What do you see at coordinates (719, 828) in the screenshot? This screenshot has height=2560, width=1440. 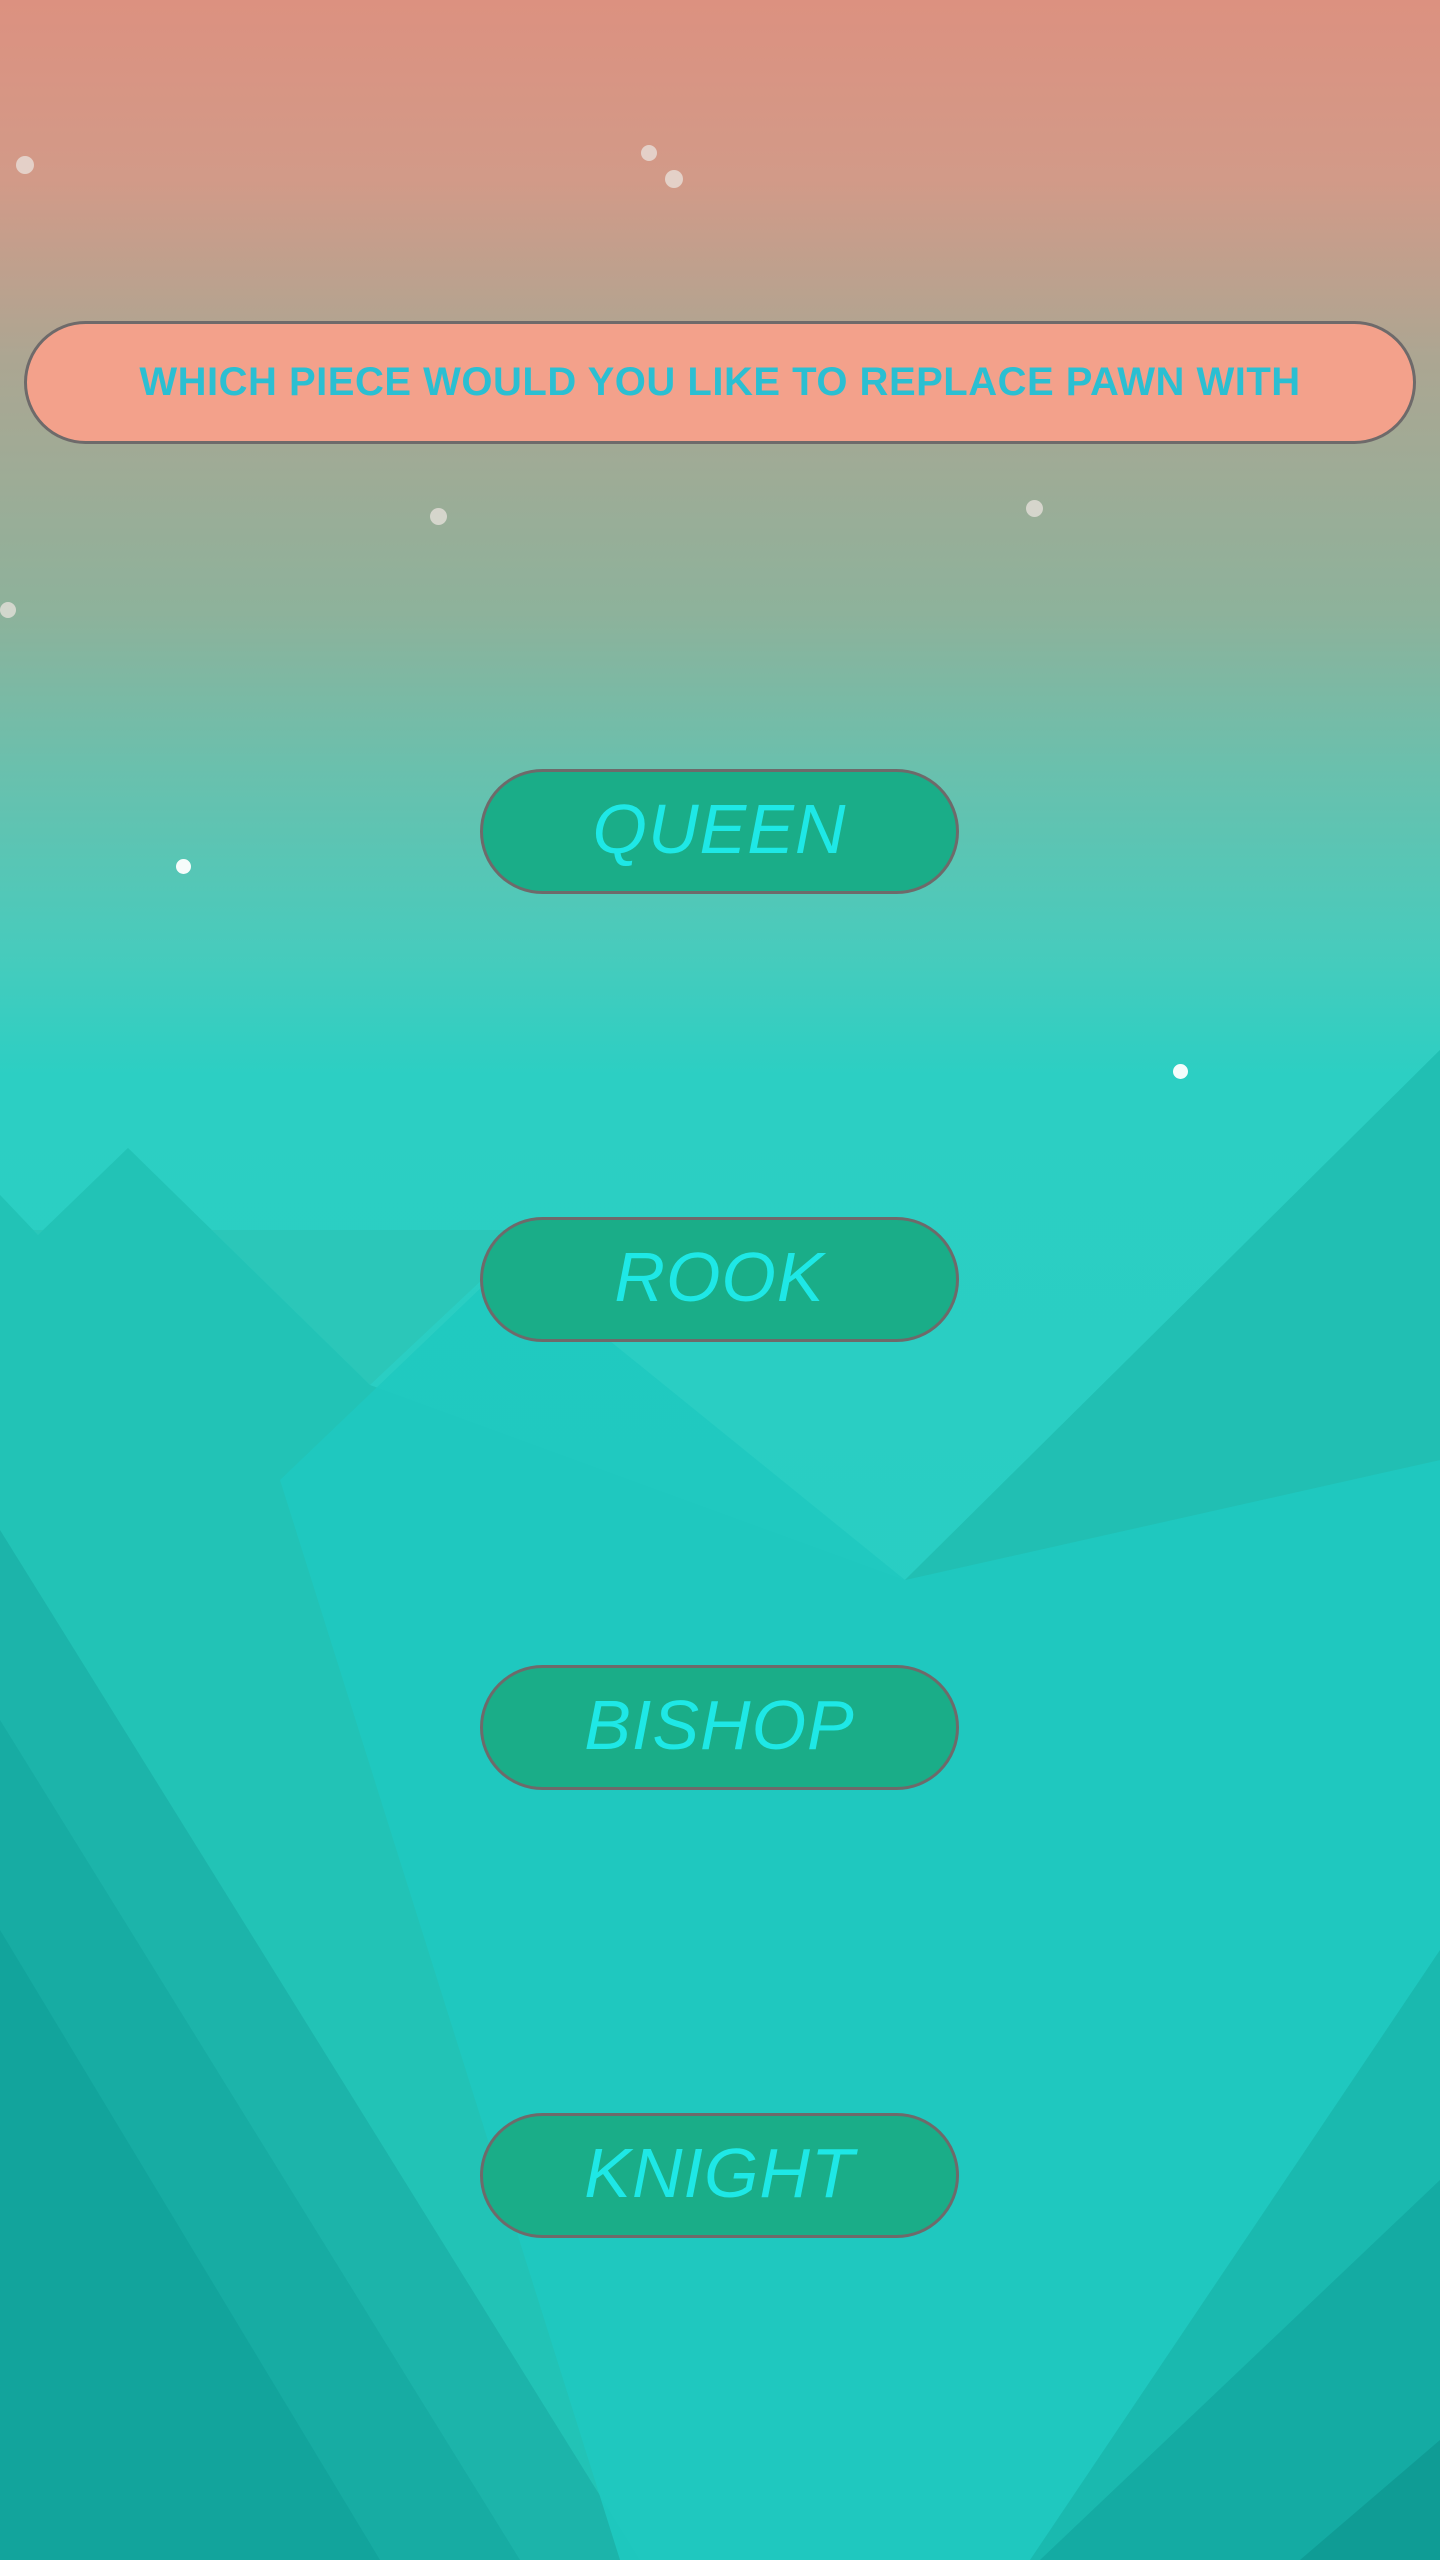 I see `queen-button-label: QUEEN` at bounding box center [719, 828].